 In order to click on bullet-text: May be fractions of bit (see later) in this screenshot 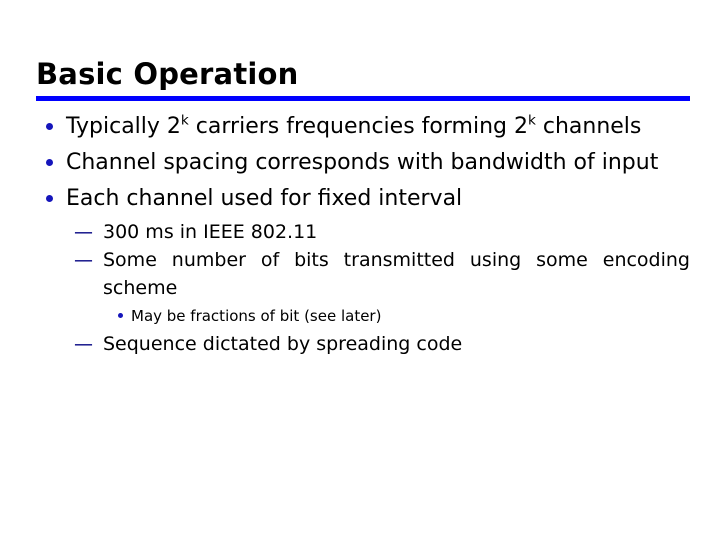, I will do `click(256, 316)`.